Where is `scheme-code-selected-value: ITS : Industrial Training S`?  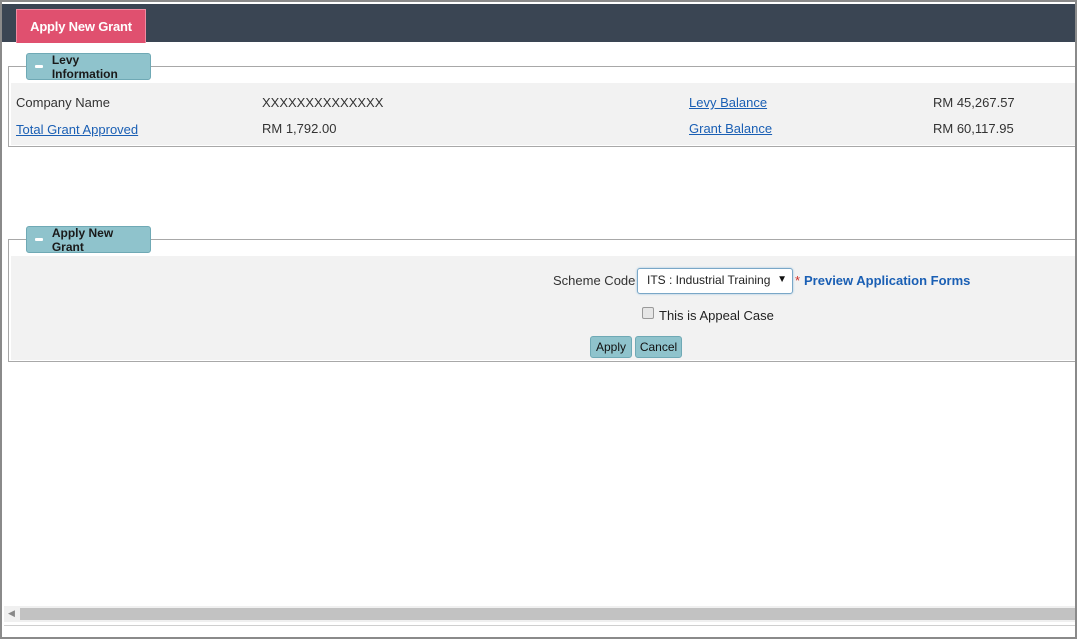
scheme-code-selected-value: ITS : Industrial Training S is located at coordinates (709, 280).